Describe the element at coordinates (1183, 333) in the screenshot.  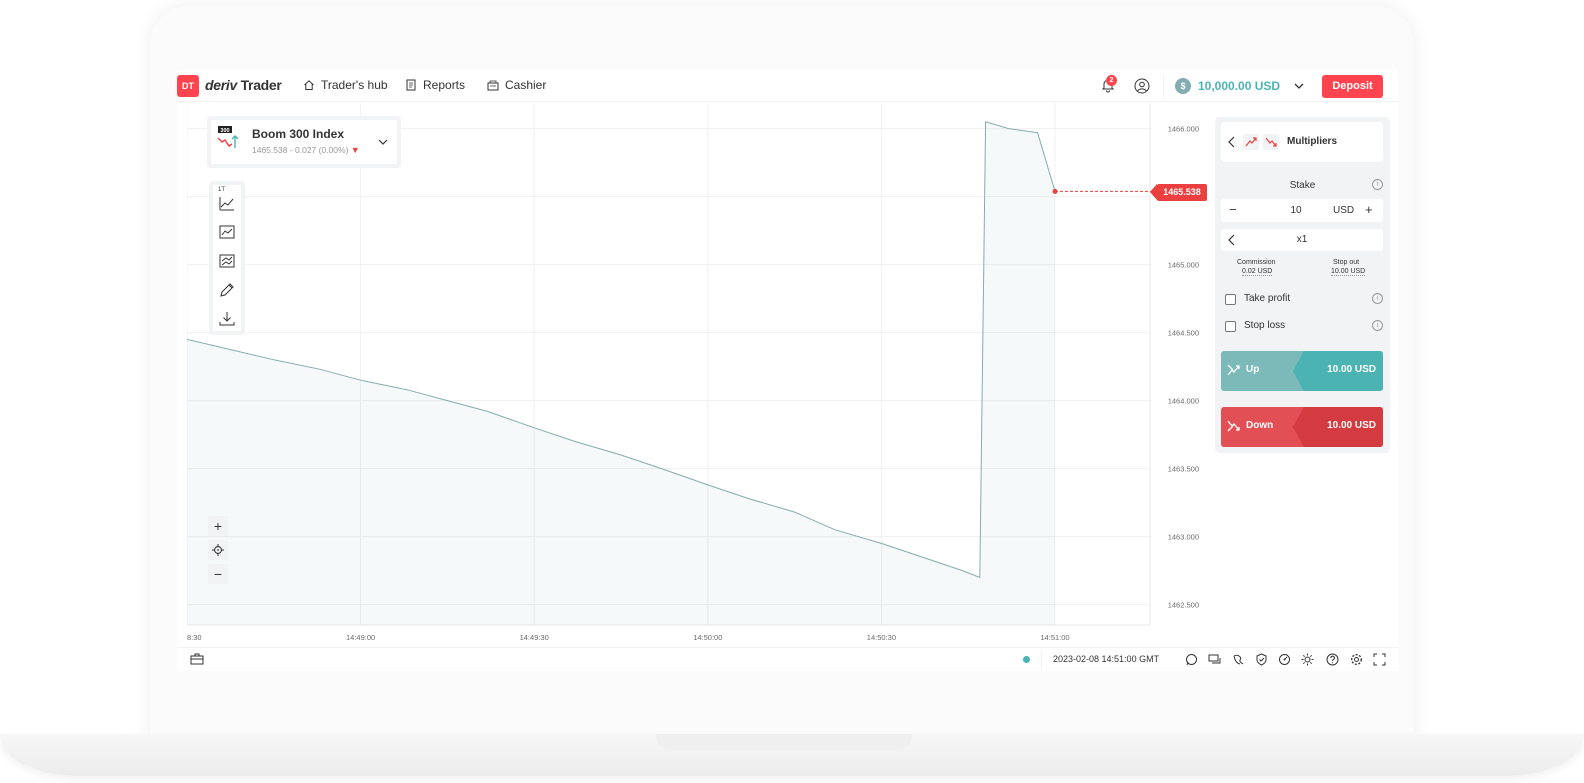
I see `y-tick-label: 1464.500` at that location.